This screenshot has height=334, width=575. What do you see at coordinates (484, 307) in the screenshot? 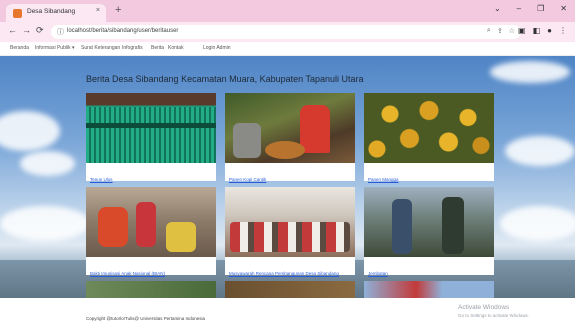
I see `activate-windows-title: Activate Windows` at bounding box center [484, 307].